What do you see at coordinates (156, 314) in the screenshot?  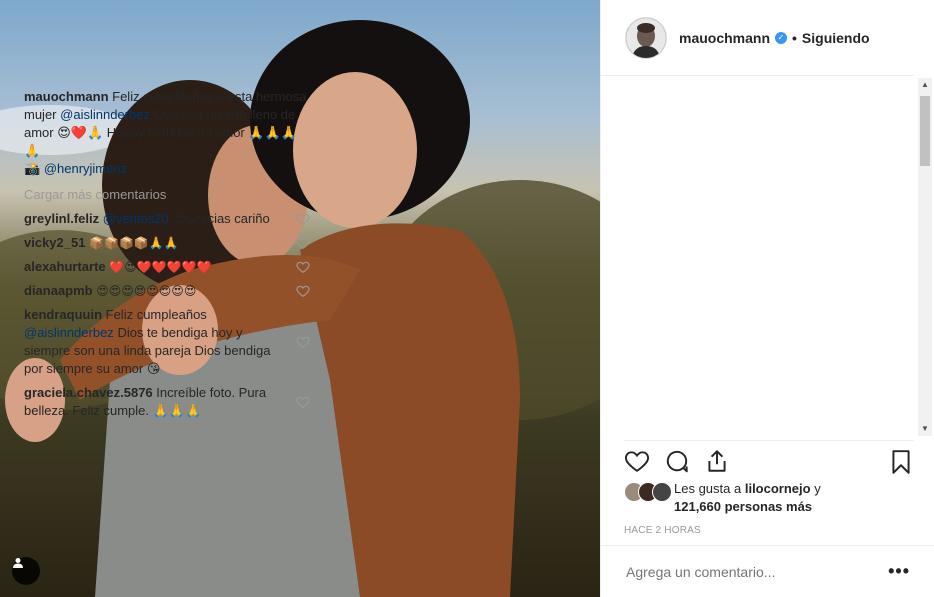 I see `comment-text-before: Feliz cumpleaños` at bounding box center [156, 314].